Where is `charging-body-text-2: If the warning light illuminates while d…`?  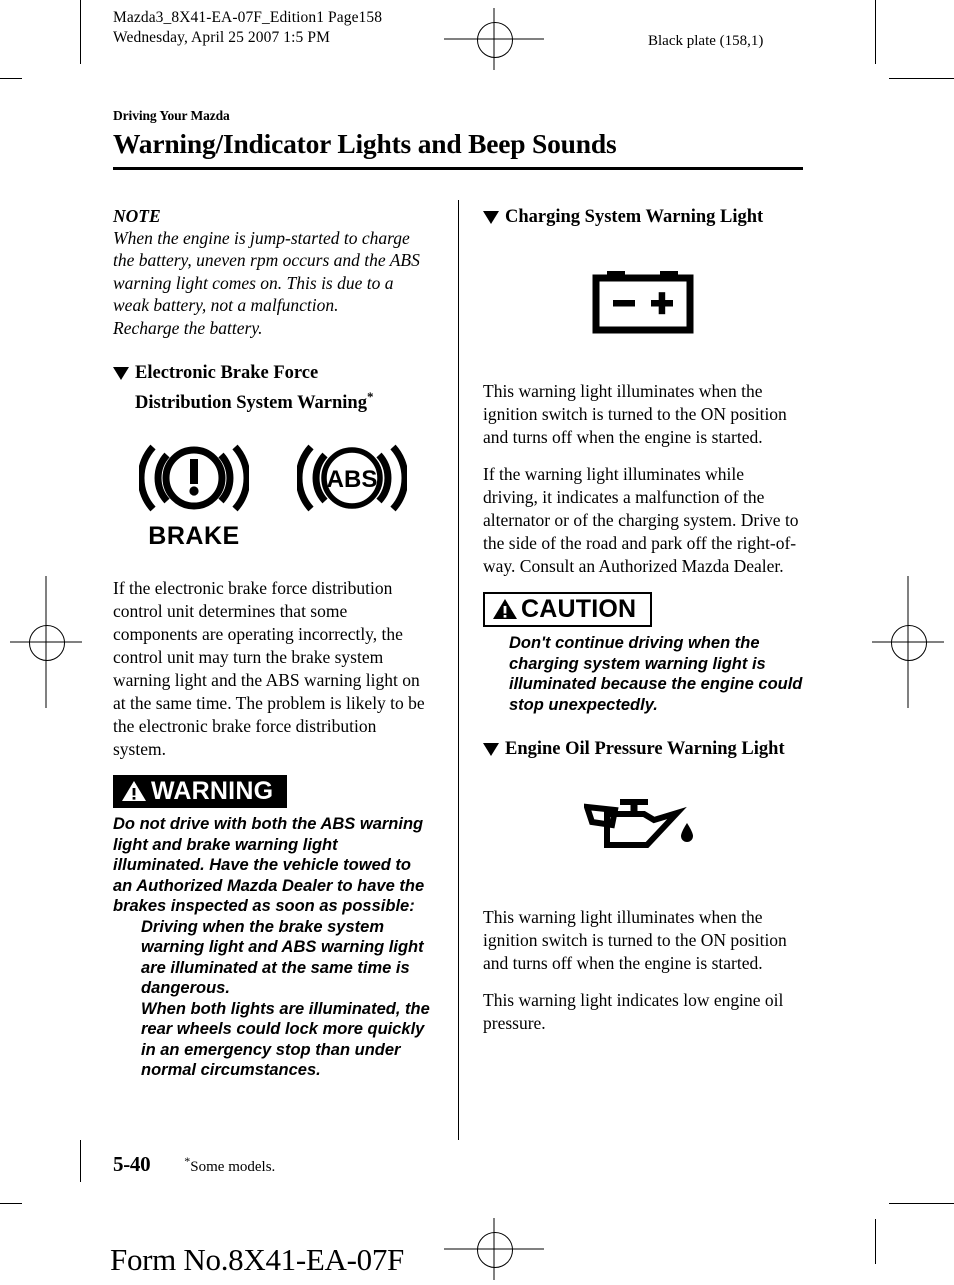
charging-body-text-2: If the warning light illuminates while d… is located at coordinates (641, 520).